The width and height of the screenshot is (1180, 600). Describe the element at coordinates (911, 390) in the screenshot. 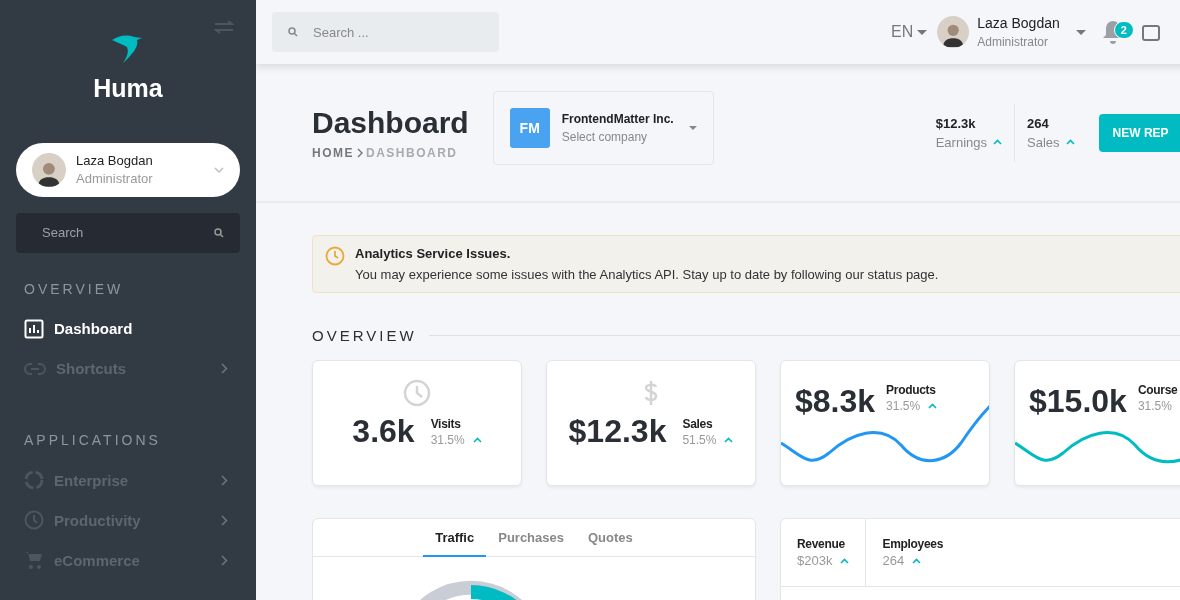

I see `card-label: Products` at that location.